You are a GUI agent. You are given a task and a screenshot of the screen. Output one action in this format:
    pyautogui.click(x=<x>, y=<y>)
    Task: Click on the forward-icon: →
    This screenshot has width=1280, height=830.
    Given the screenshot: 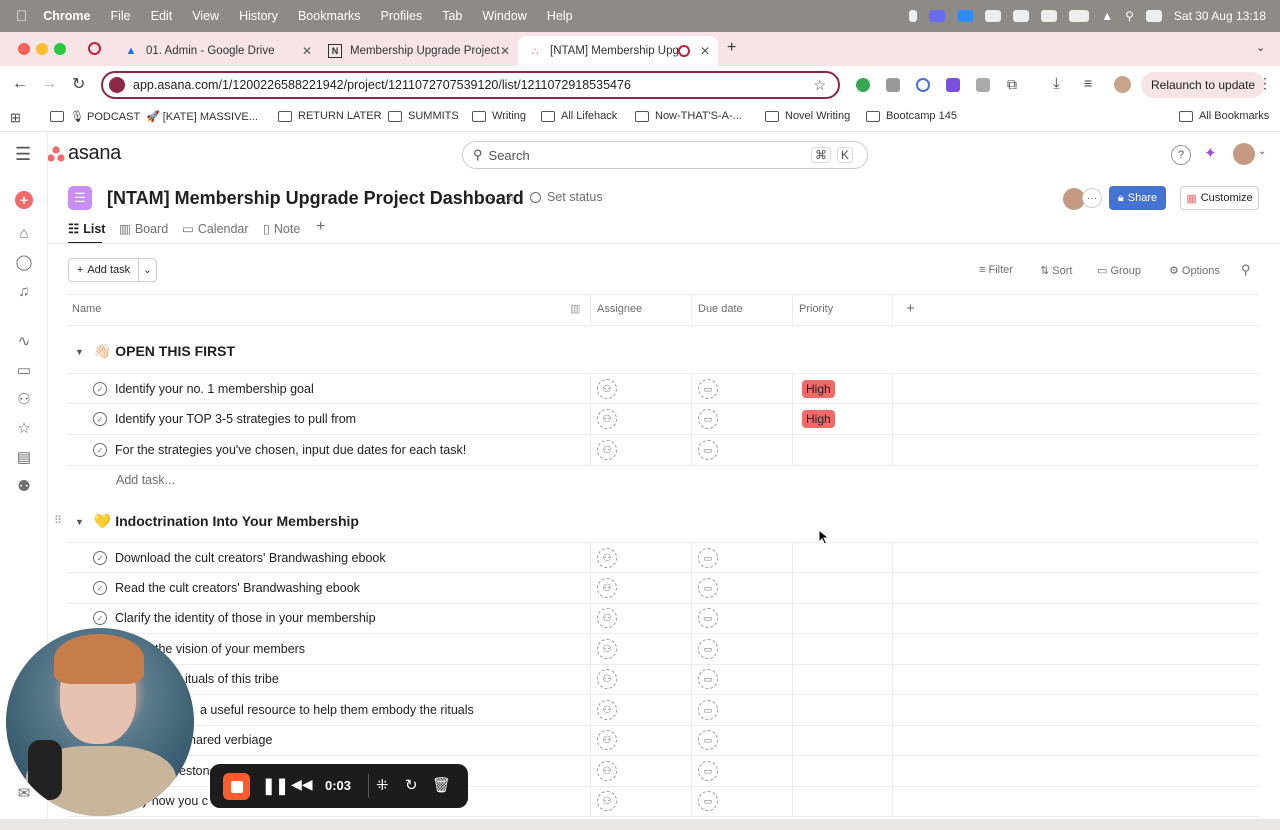 What is the action you would take?
    pyautogui.click(x=49, y=84)
    